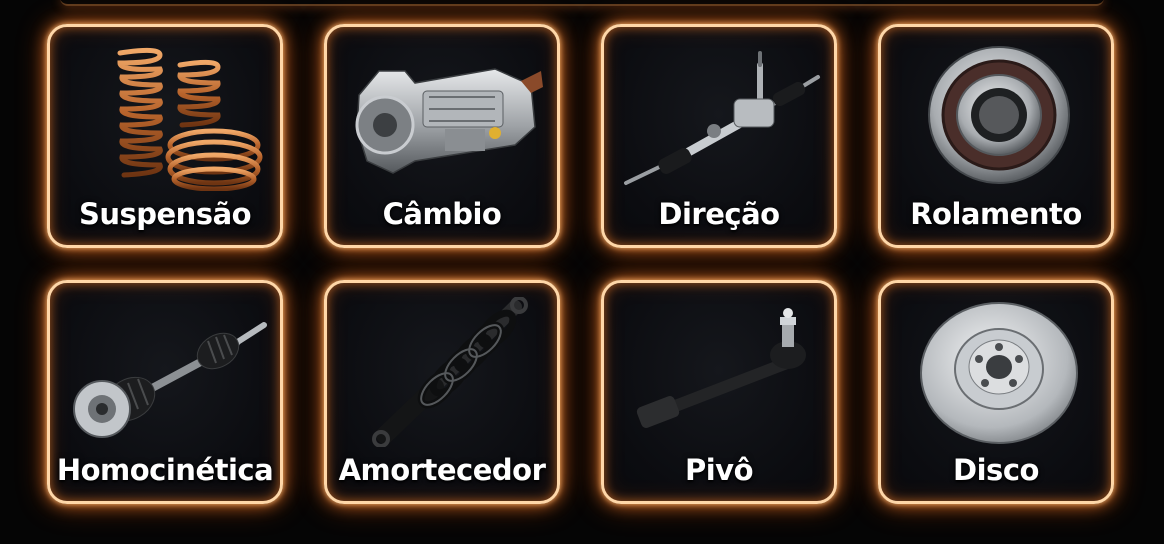  I want to click on category-card-disco: Disco, so click(996, 392).